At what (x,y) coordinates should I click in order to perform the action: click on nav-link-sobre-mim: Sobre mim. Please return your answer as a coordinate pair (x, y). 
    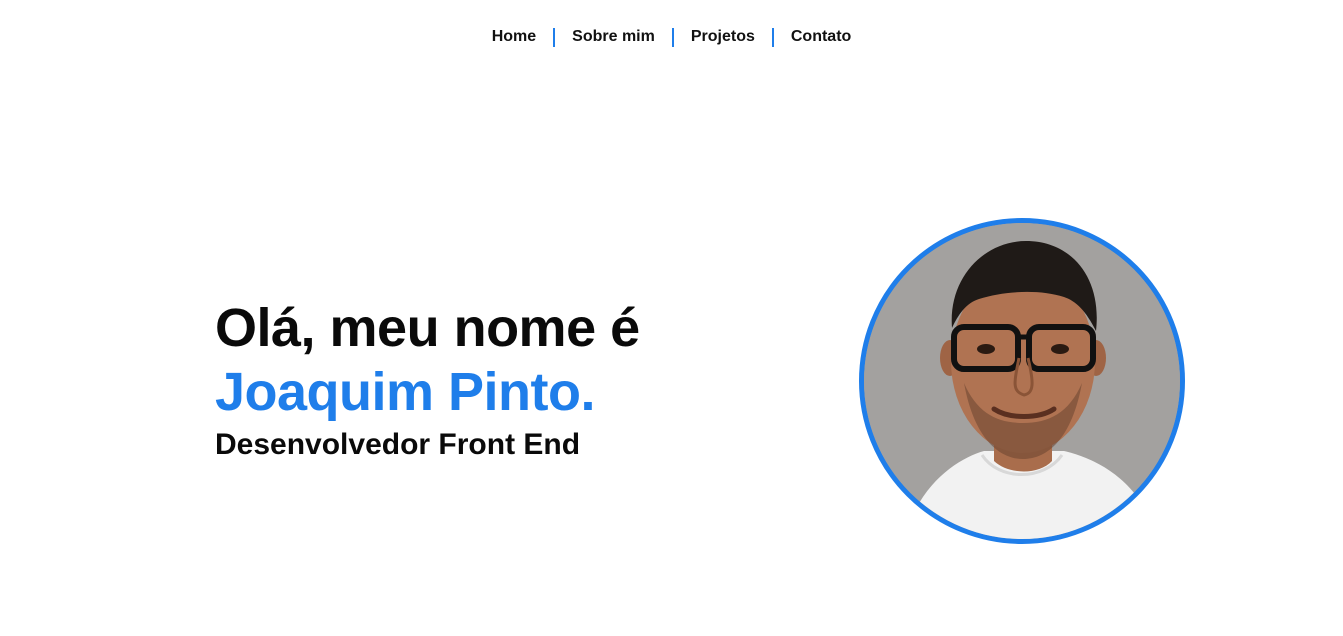
    Looking at the image, I should click on (613, 37).